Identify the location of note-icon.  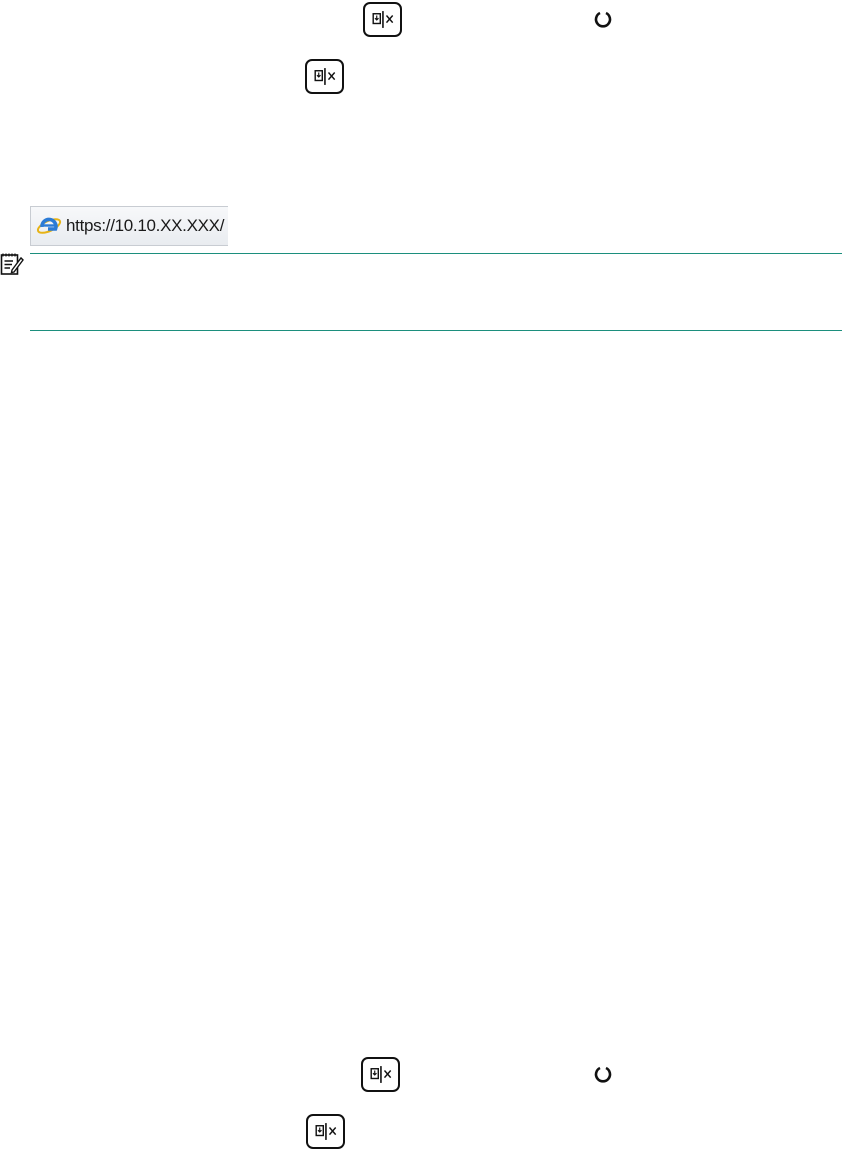
(12, 264).